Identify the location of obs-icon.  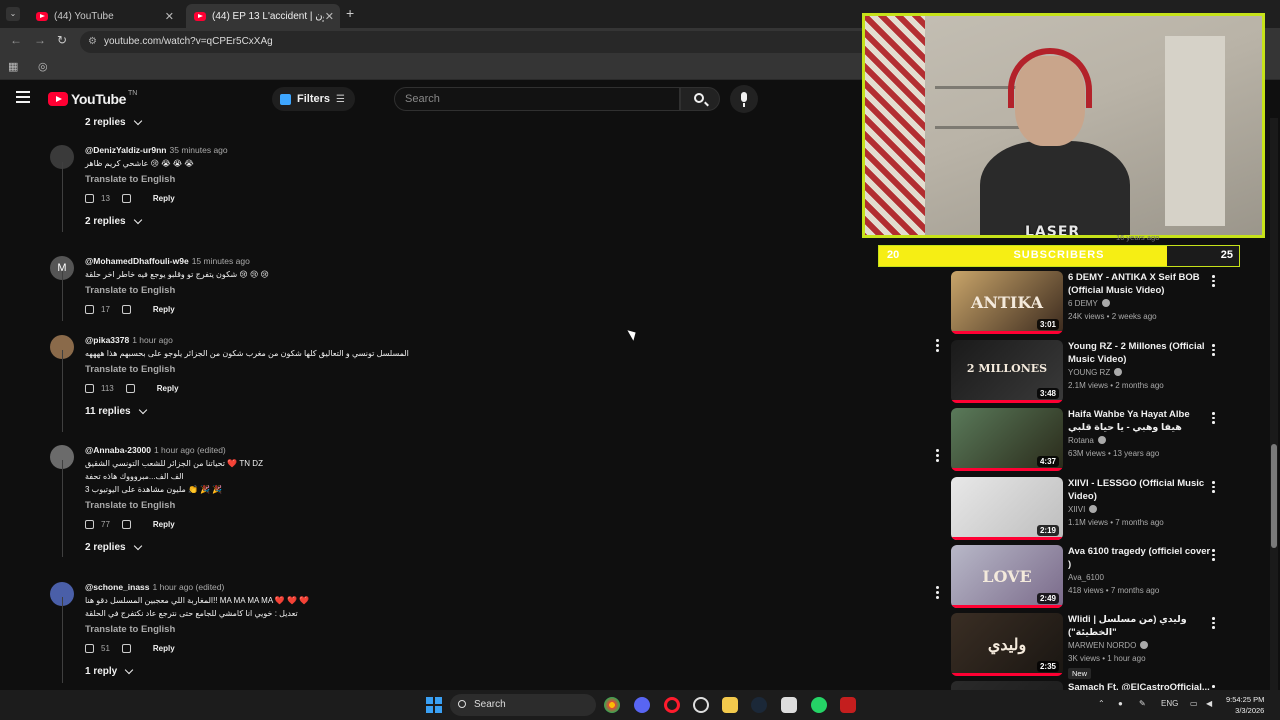
(789, 705).